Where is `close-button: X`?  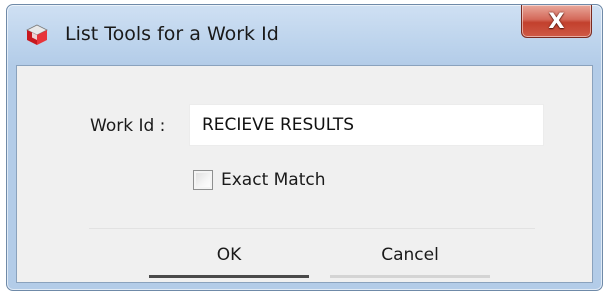 close-button: X is located at coordinates (556, 21).